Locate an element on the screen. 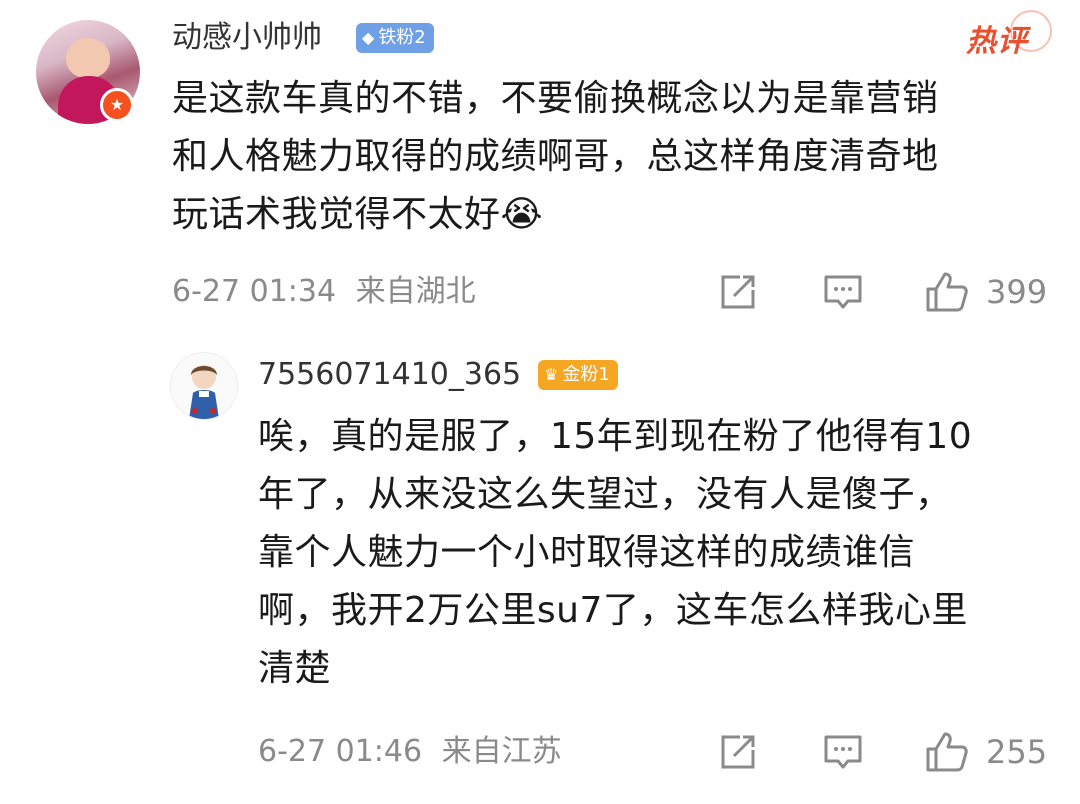  bottom-fade is located at coordinates (540, 787).